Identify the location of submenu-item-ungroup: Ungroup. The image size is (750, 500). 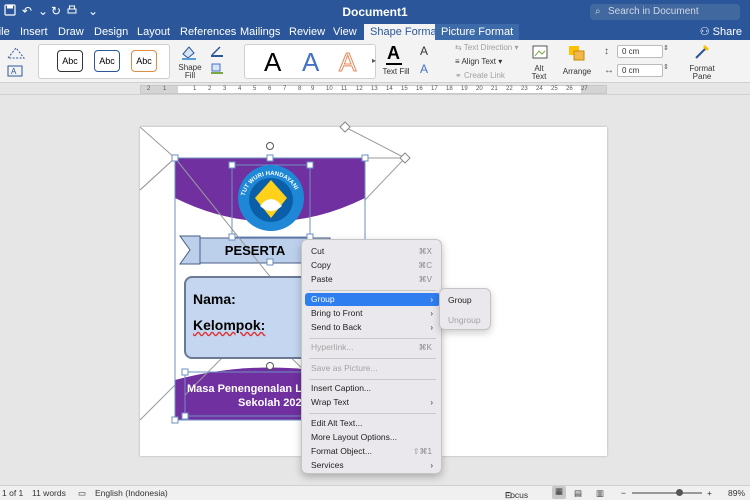
(464, 320).